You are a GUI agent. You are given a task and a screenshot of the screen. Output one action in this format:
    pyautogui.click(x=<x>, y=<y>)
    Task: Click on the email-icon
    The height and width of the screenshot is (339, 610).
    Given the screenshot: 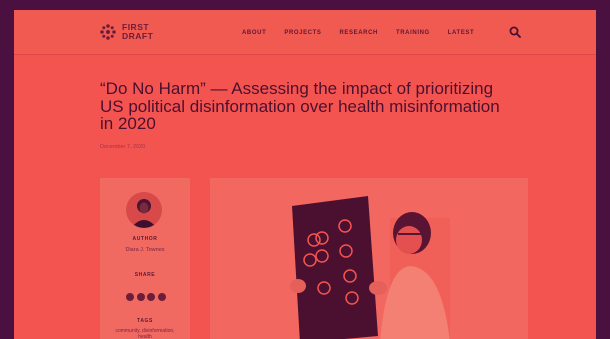 What is the action you would take?
    pyautogui.click(x=161, y=297)
    